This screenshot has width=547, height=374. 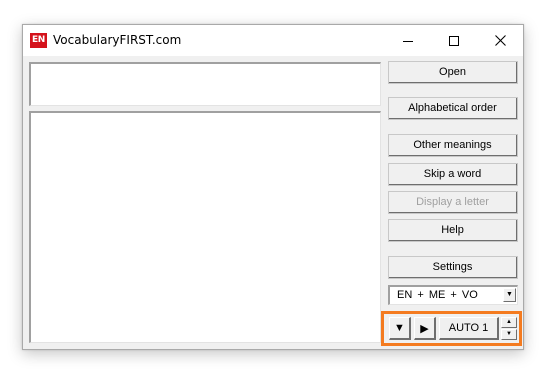 What do you see at coordinates (509, 334) in the screenshot?
I see `spin-down-icon: ▼` at bounding box center [509, 334].